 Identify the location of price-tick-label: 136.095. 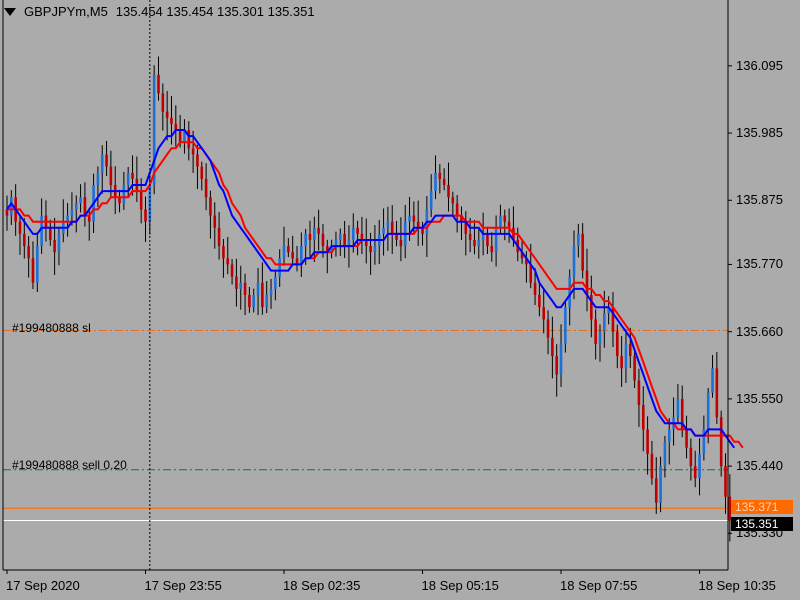
(759, 65).